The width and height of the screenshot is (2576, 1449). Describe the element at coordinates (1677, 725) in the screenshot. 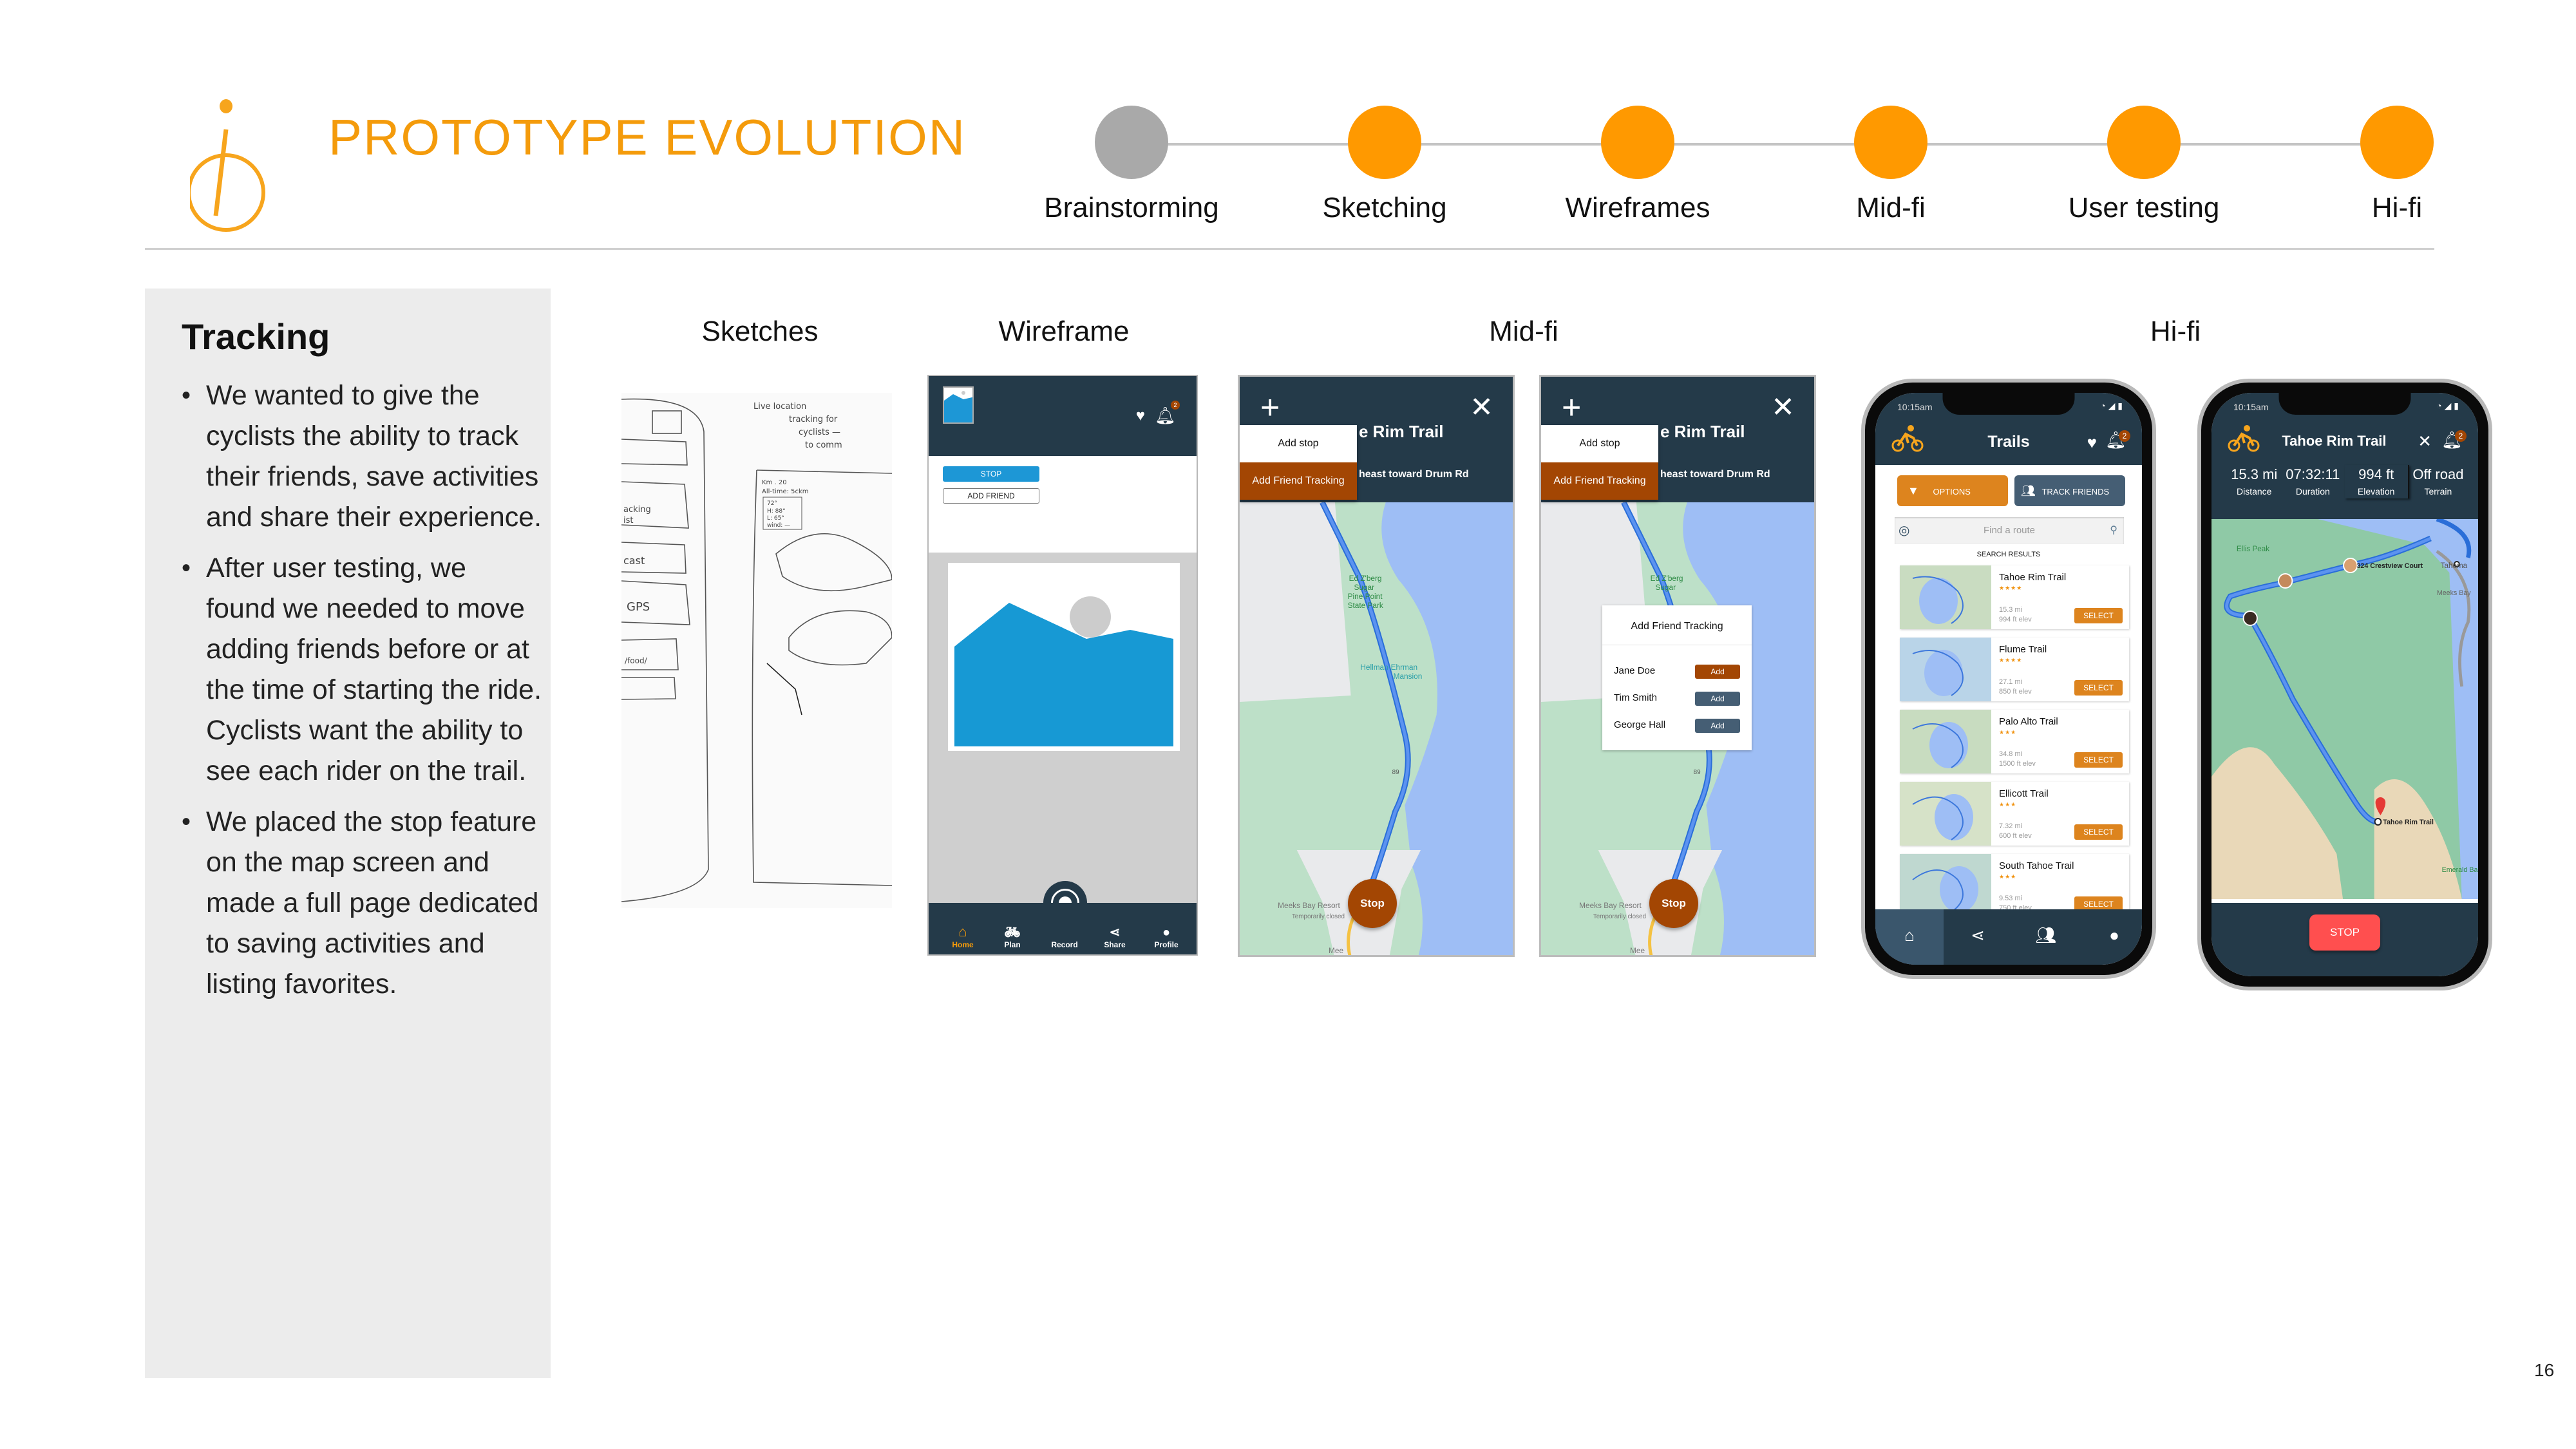

I see `friend-row: George Hall Add` at that location.